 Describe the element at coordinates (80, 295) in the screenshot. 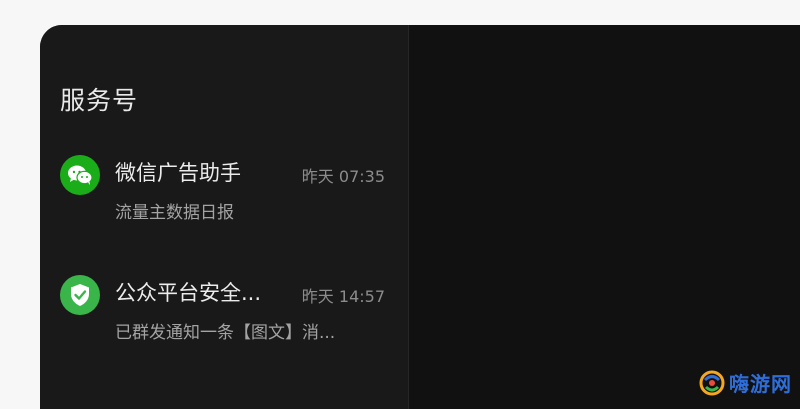

I see `shield-check-icon` at that location.